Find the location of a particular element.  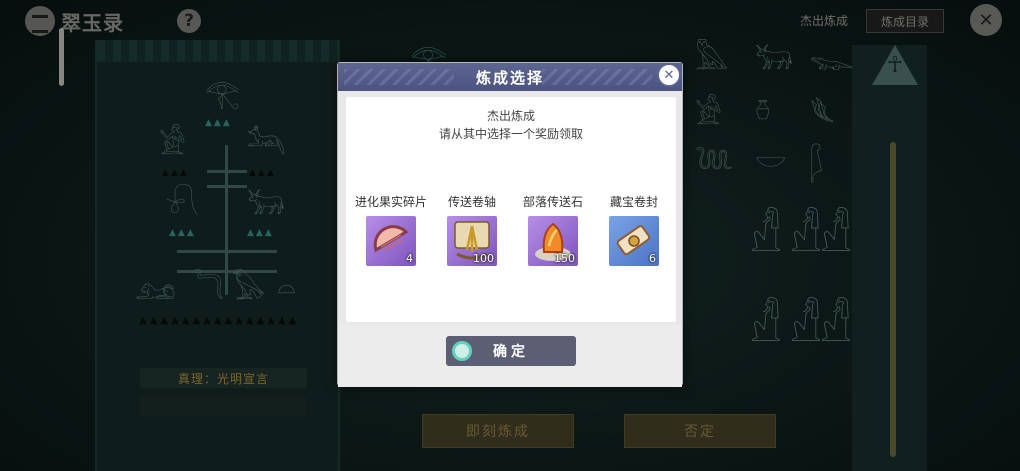

confirm-button-label: 确定 is located at coordinates (511, 352).